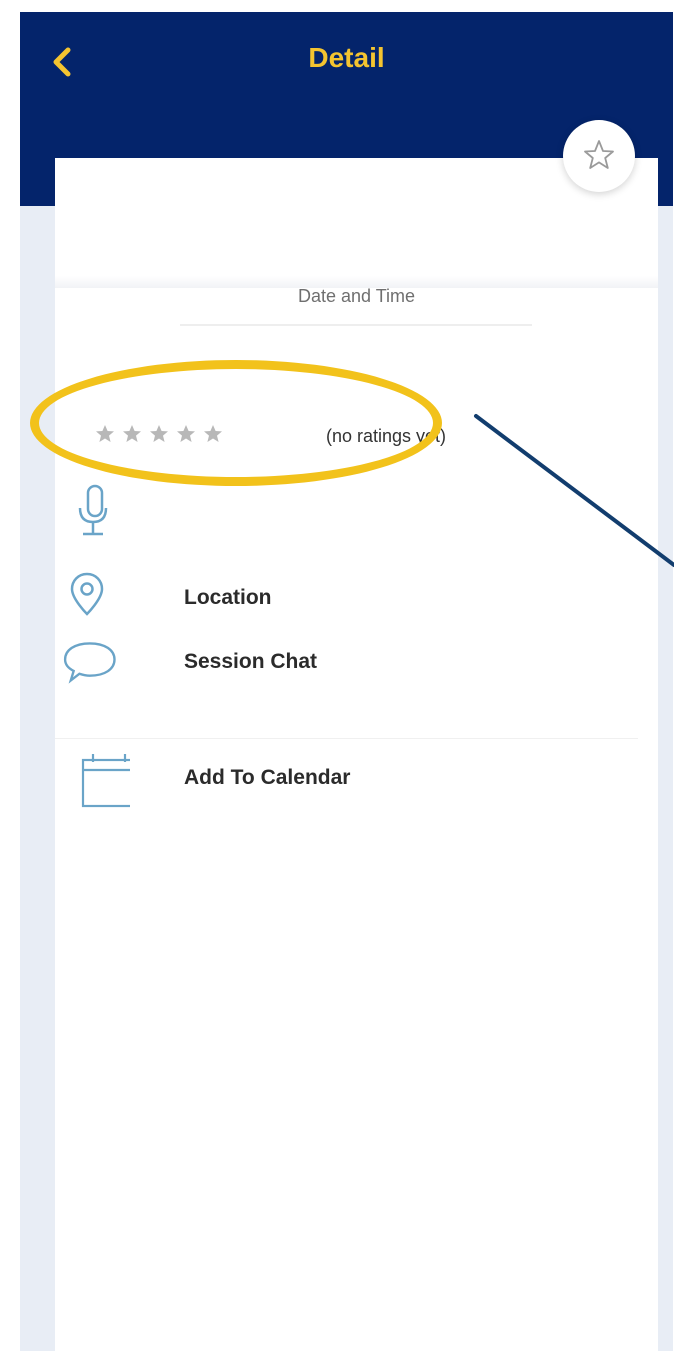 The height and width of the screenshot is (1351, 674). What do you see at coordinates (87, 594) in the screenshot?
I see `map-pin-icon` at bounding box center [87, 594].